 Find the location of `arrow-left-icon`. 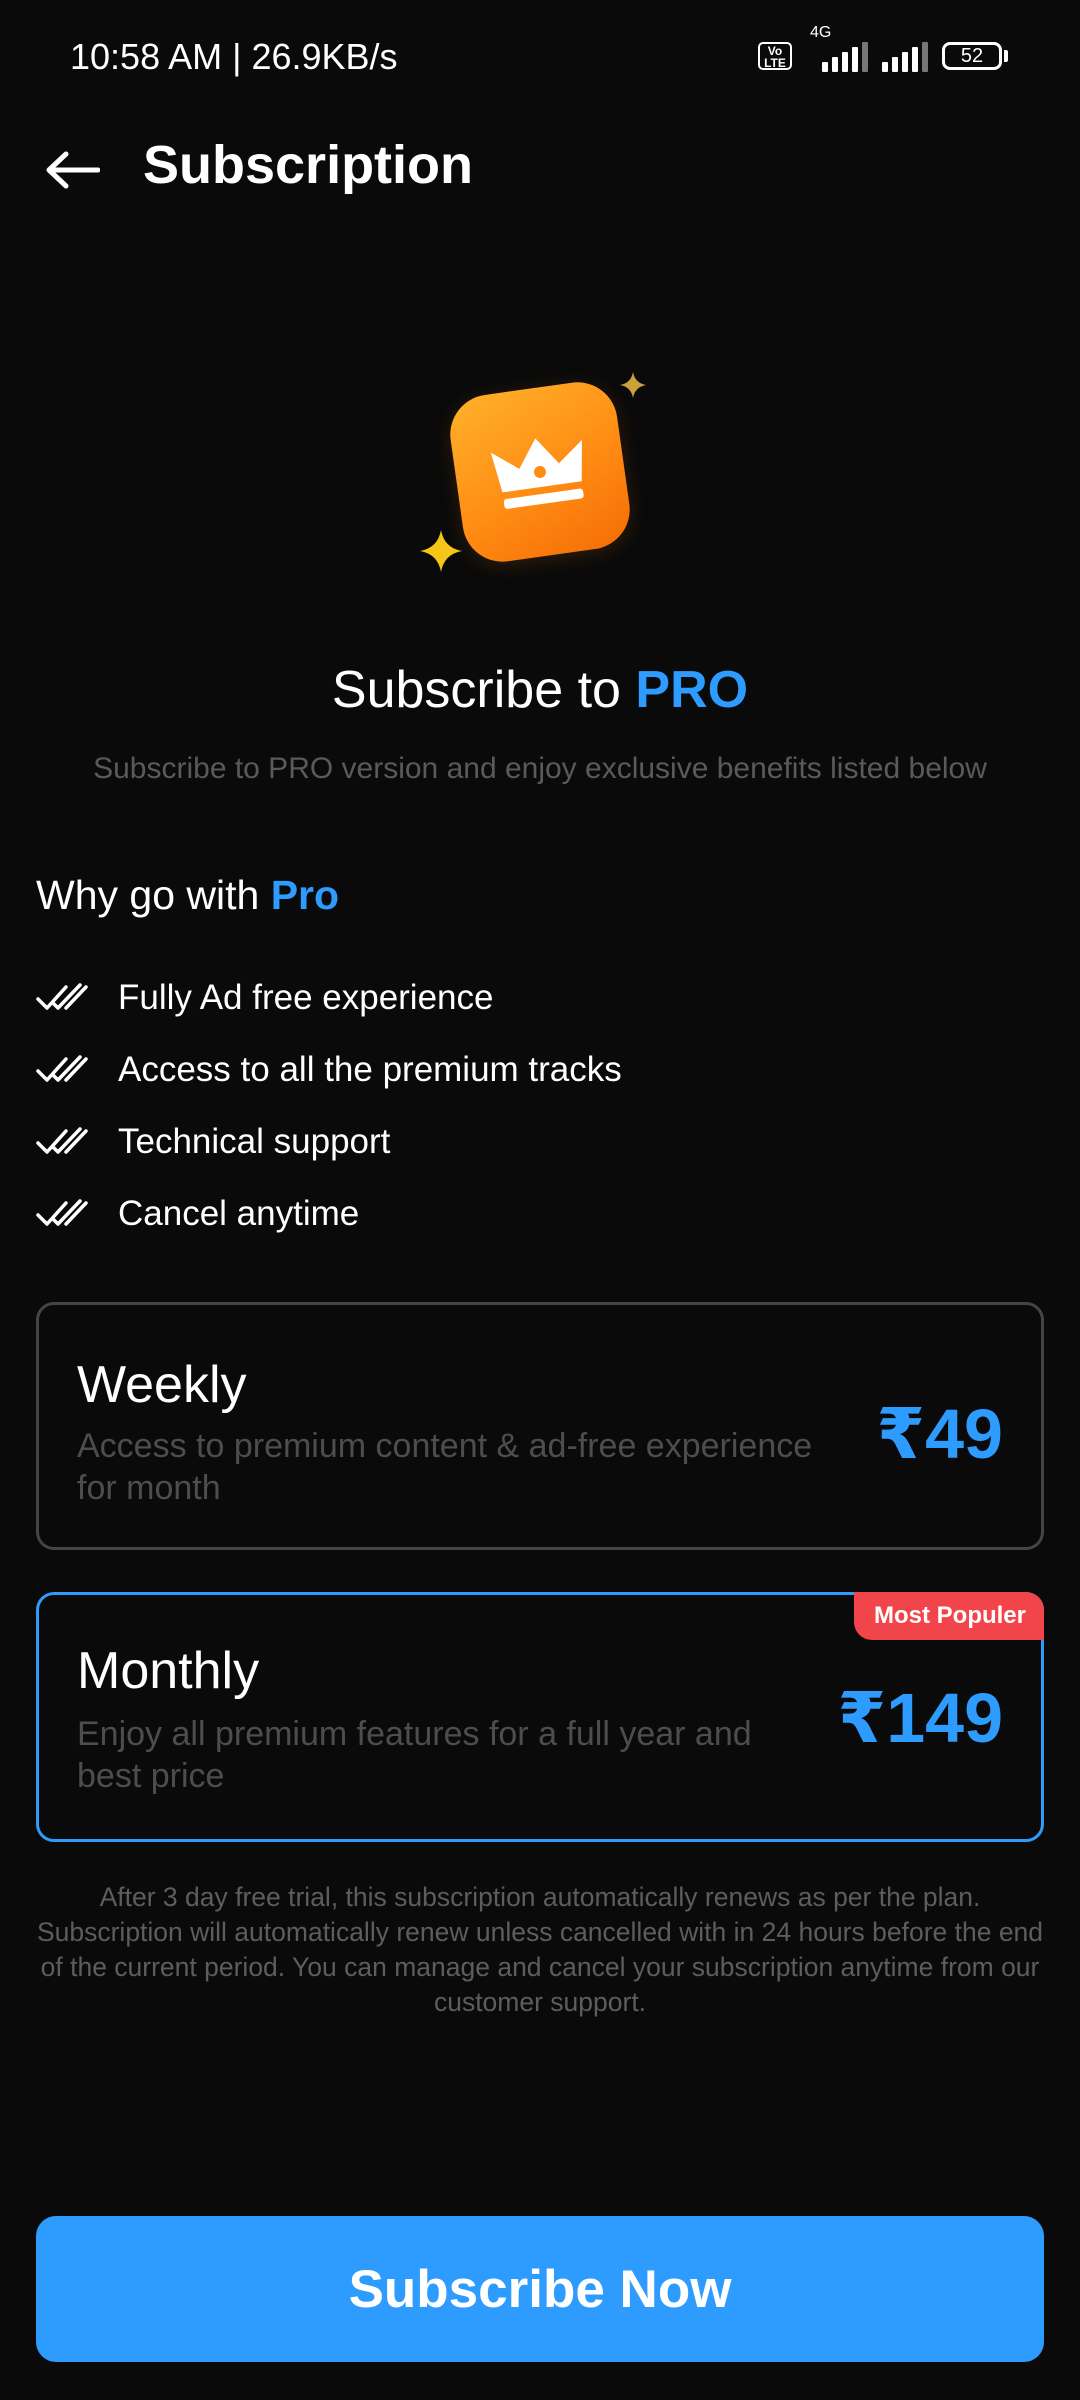

arrow-left-icon is located at coordinates (73, 170).